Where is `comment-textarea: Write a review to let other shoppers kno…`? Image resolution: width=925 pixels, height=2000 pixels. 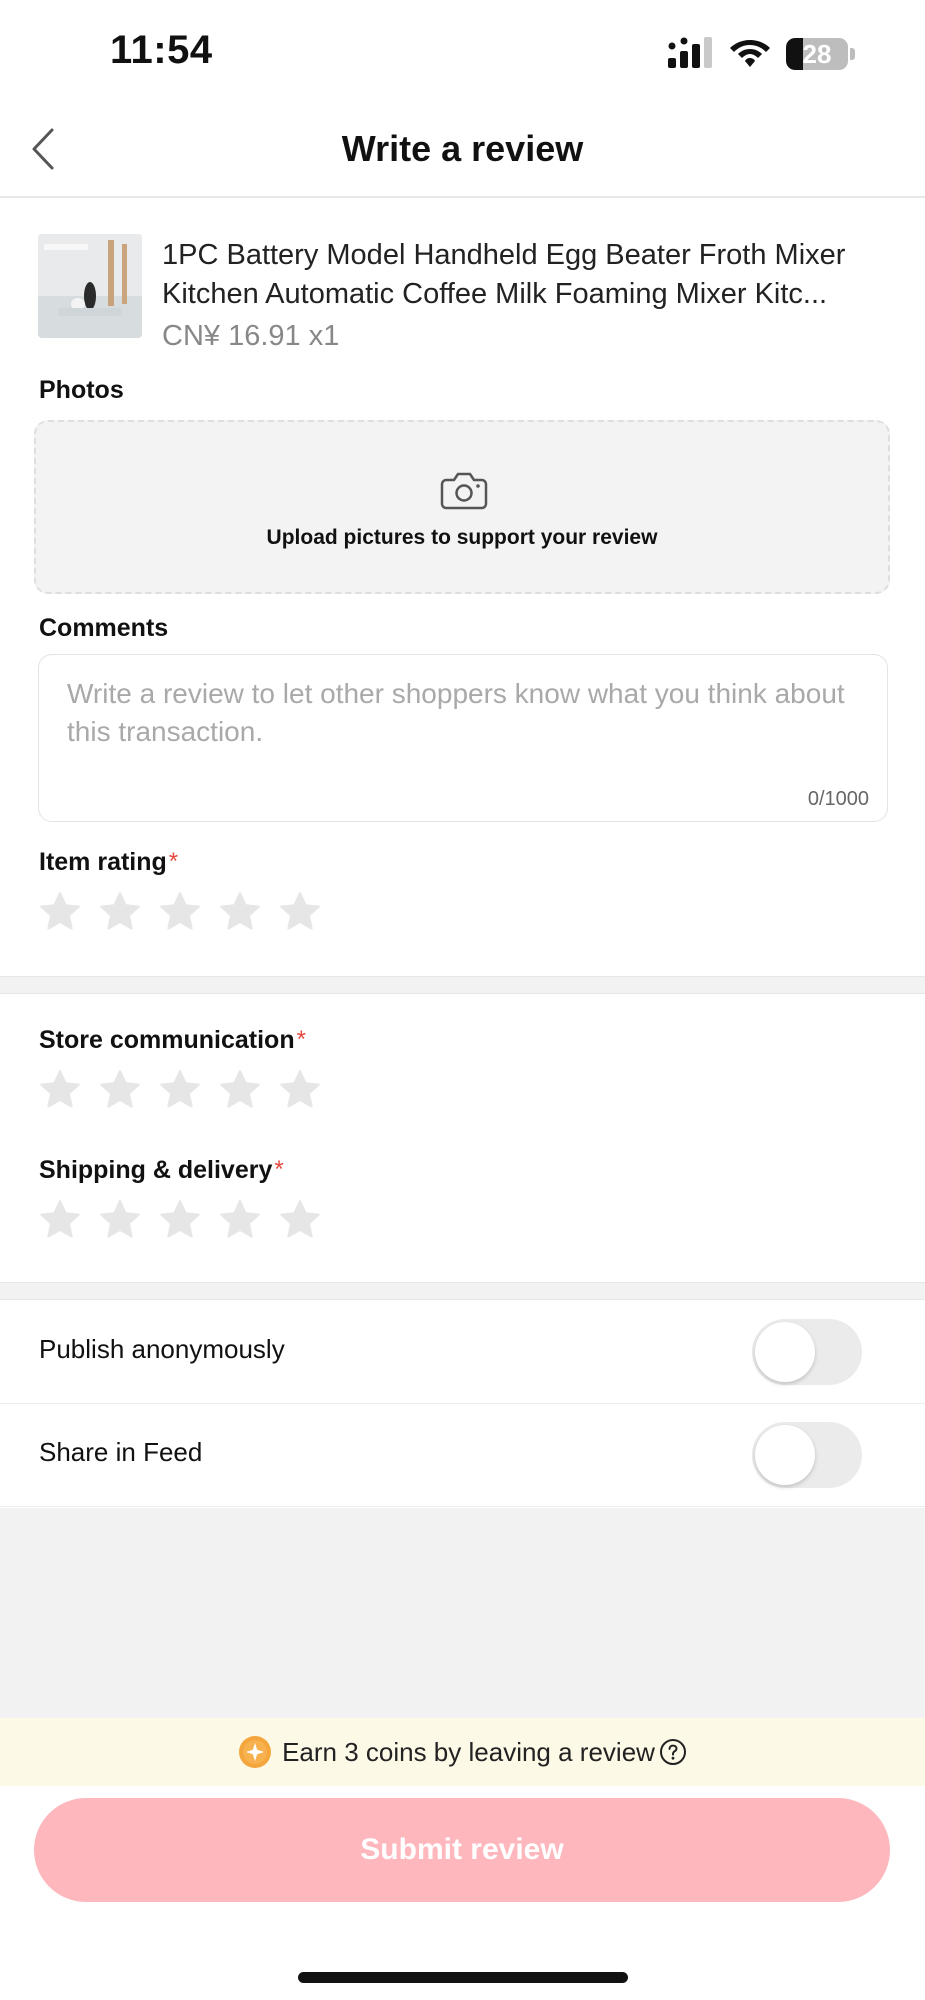 comment-textarea: Write a review to let other shoppers kno… is located at coordinates (463, 738).